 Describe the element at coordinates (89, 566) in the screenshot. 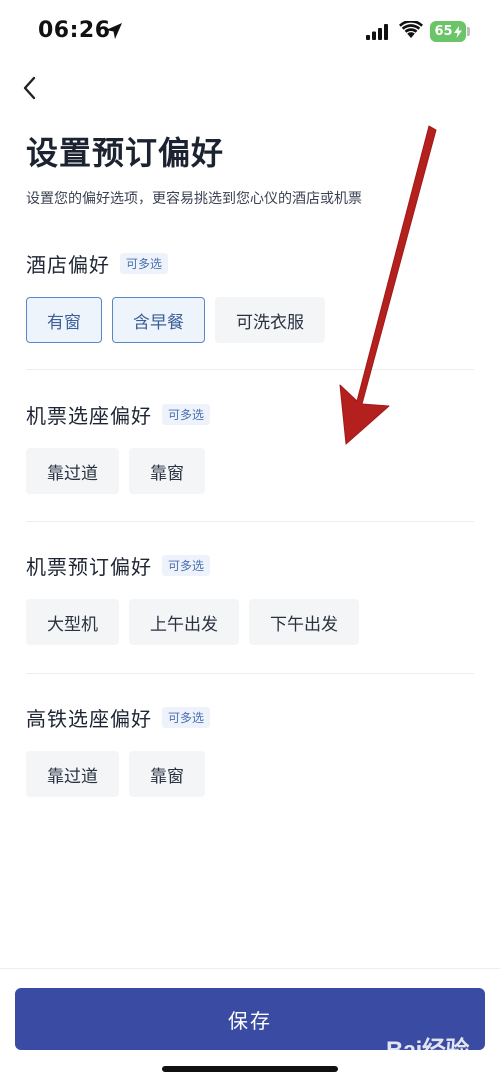

I see `section-title: 机票预订偏好` at that location.